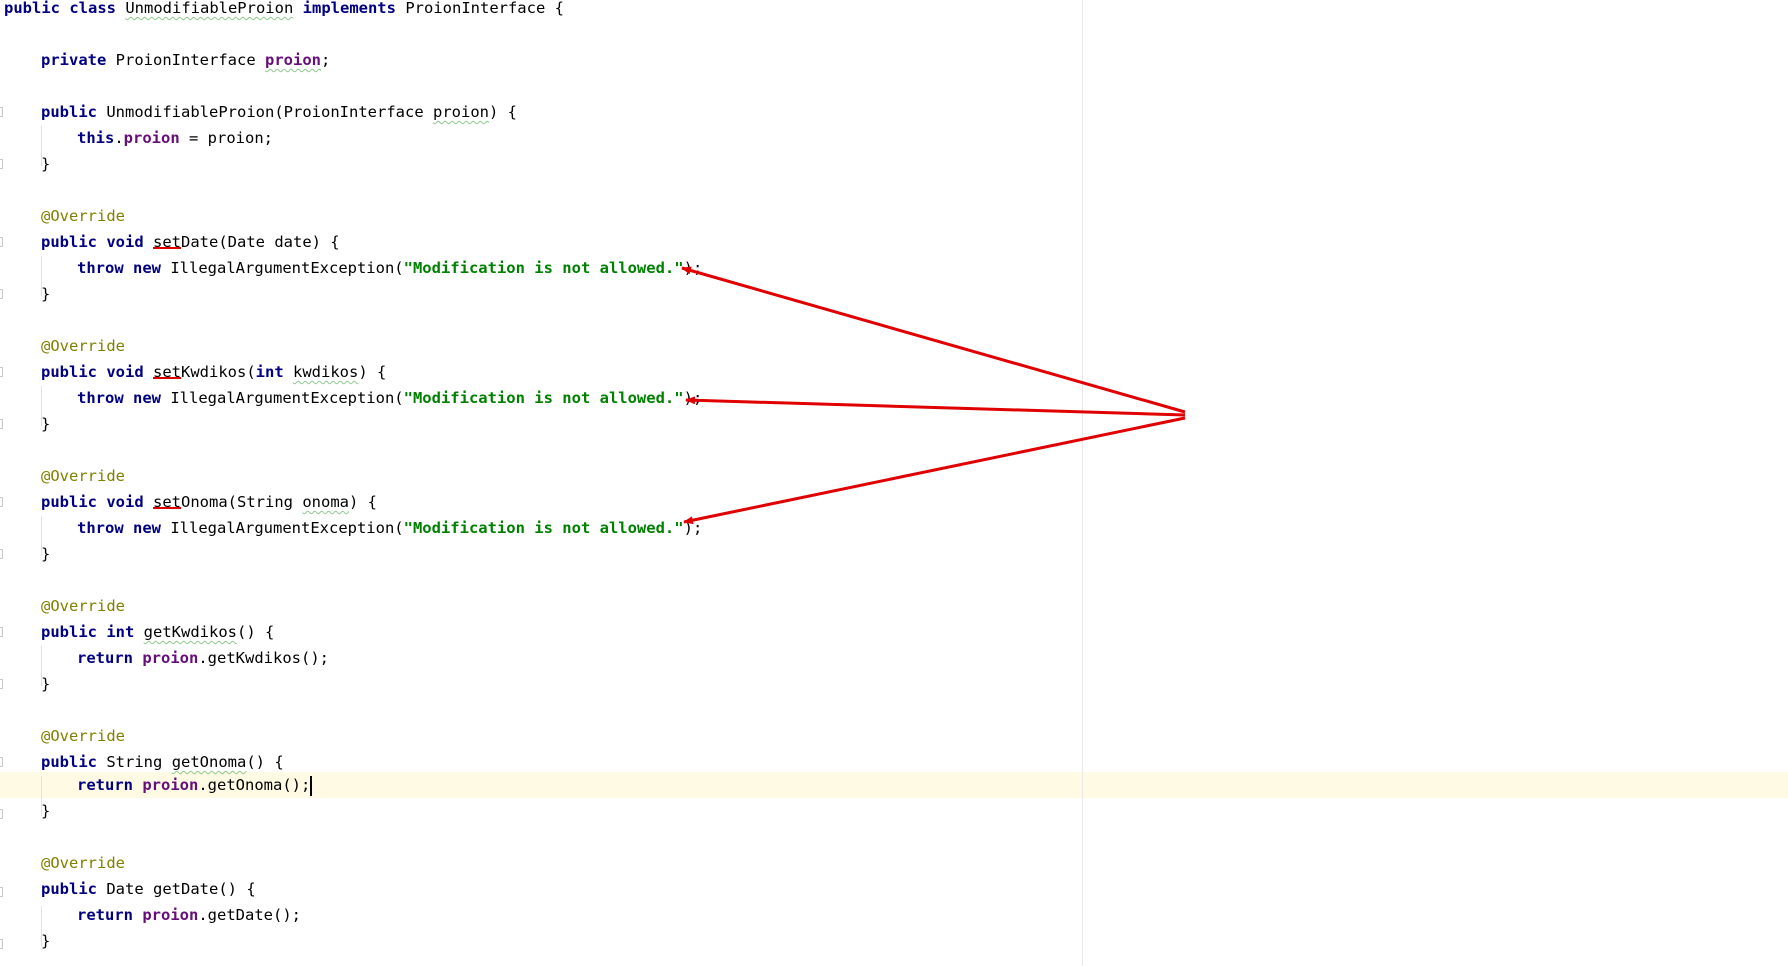 The height and width of the screenshot is (966, 1788). Describe the element at coordinates (559, 8) in the screenshot. I see `brace: {` at that location.